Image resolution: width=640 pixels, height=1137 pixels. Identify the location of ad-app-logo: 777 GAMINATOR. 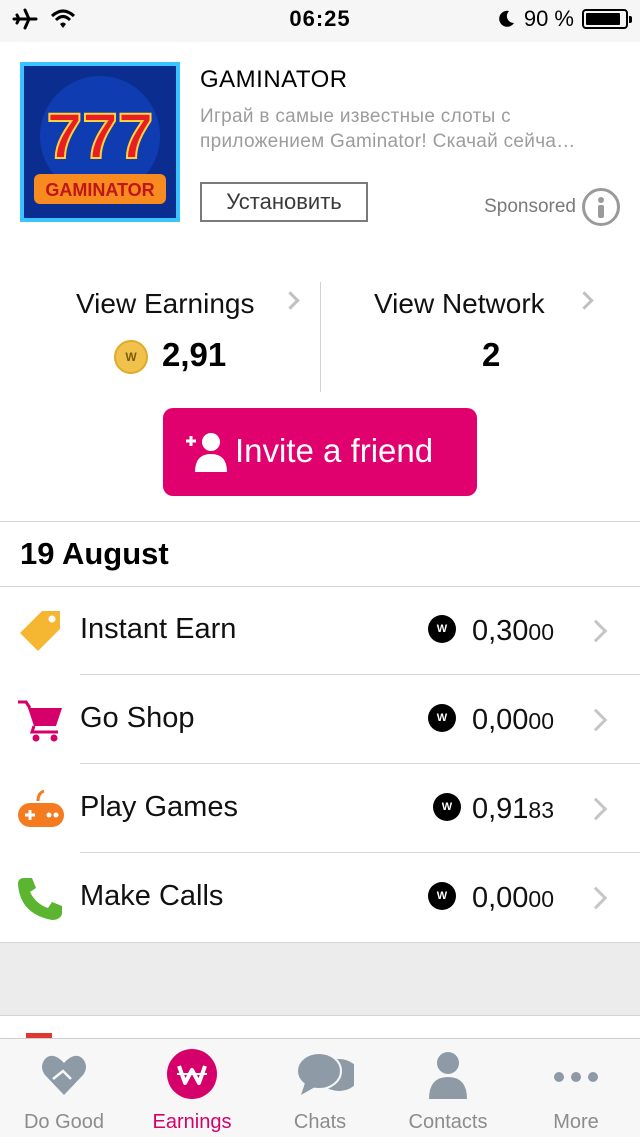
(100, 142).